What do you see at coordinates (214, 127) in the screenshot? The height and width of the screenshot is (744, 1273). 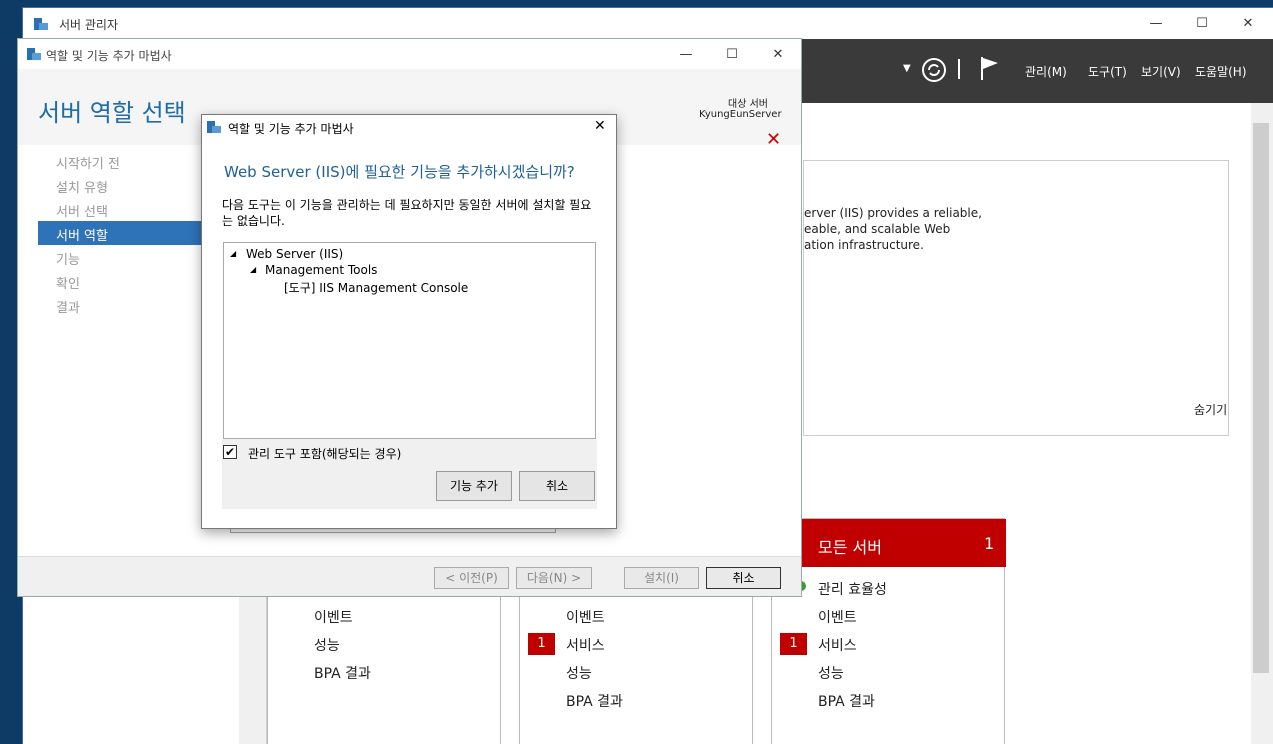 I see `dialog-icon` at bounding box center [214, 127].